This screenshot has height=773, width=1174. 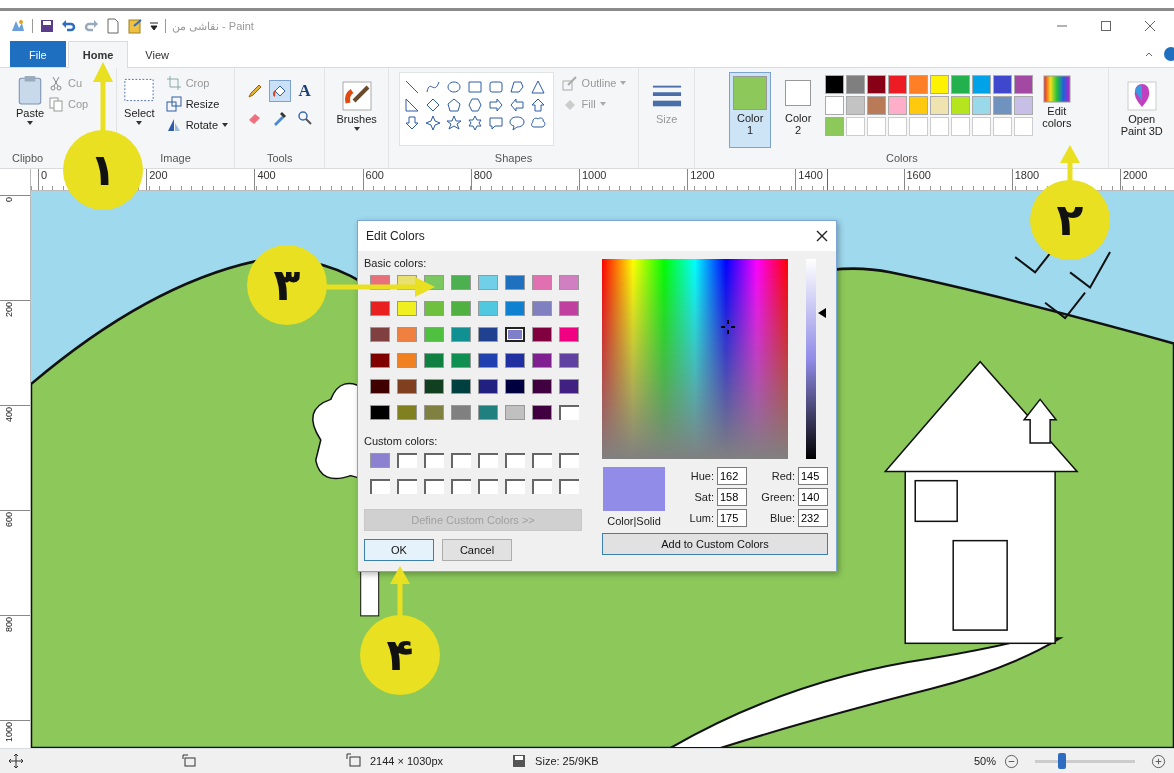 What do you see at coordinates (197, 125) in the screenshot?
I see `rotate-button: Rotate` at bounding box center [197, 125].